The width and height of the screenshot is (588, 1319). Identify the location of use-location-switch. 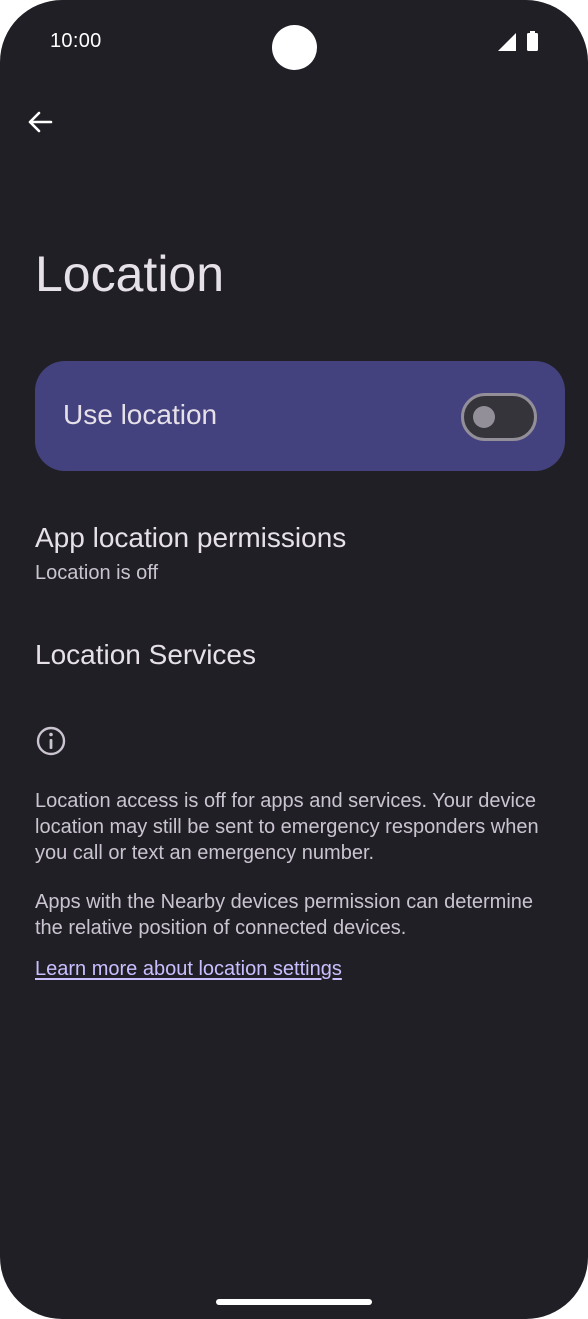
(499, 417).